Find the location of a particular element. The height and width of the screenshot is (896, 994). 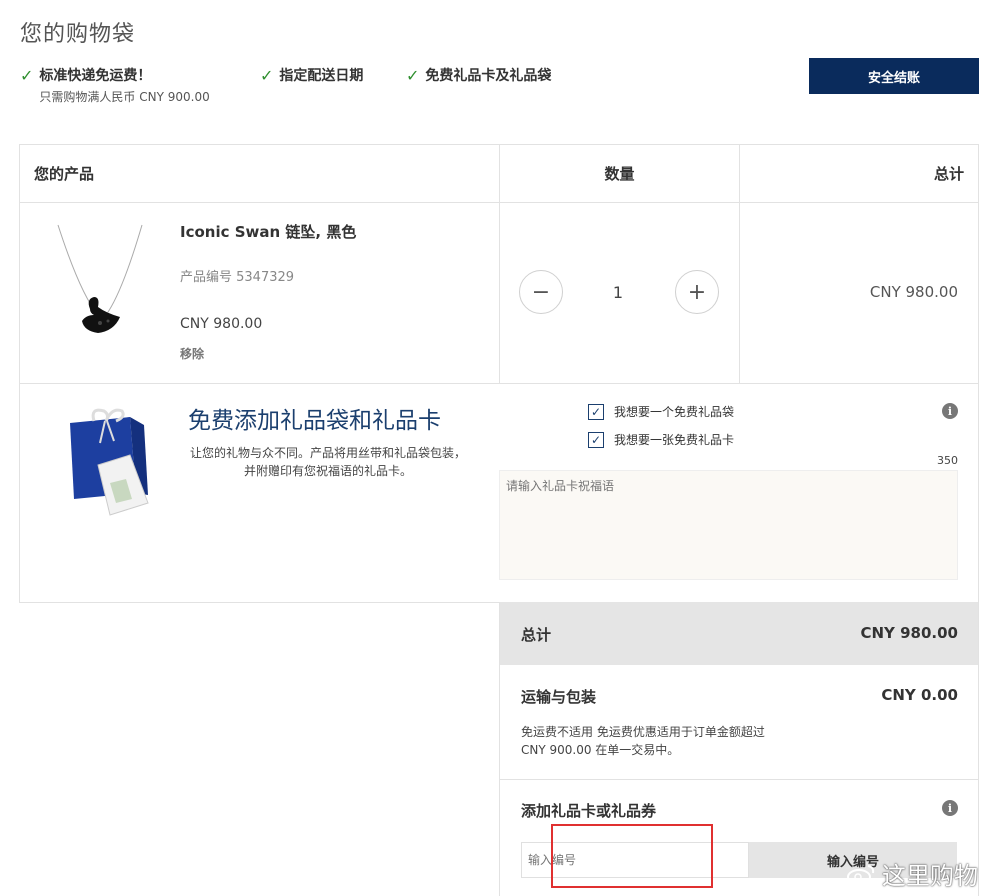

row-divider is located at coordinates (499, 383).